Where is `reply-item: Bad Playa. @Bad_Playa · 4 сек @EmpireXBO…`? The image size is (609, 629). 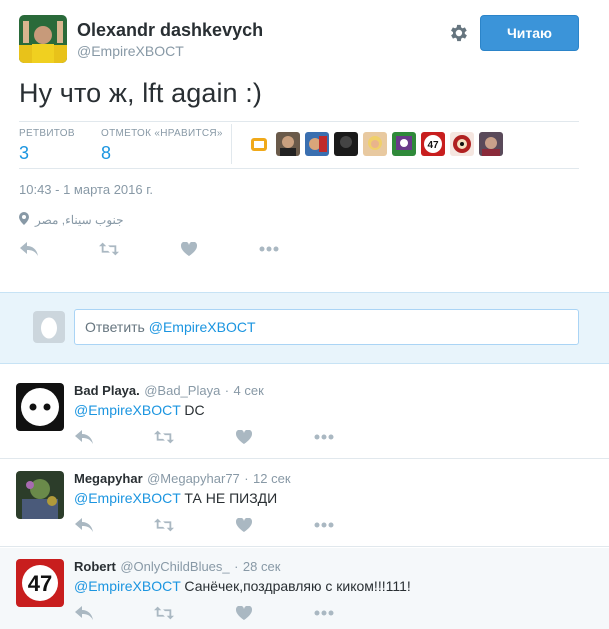
reply-item: Bad Playa. @Bad_Playa · 4 сек @EmpireXBO… is located at coordinates (304, 415).